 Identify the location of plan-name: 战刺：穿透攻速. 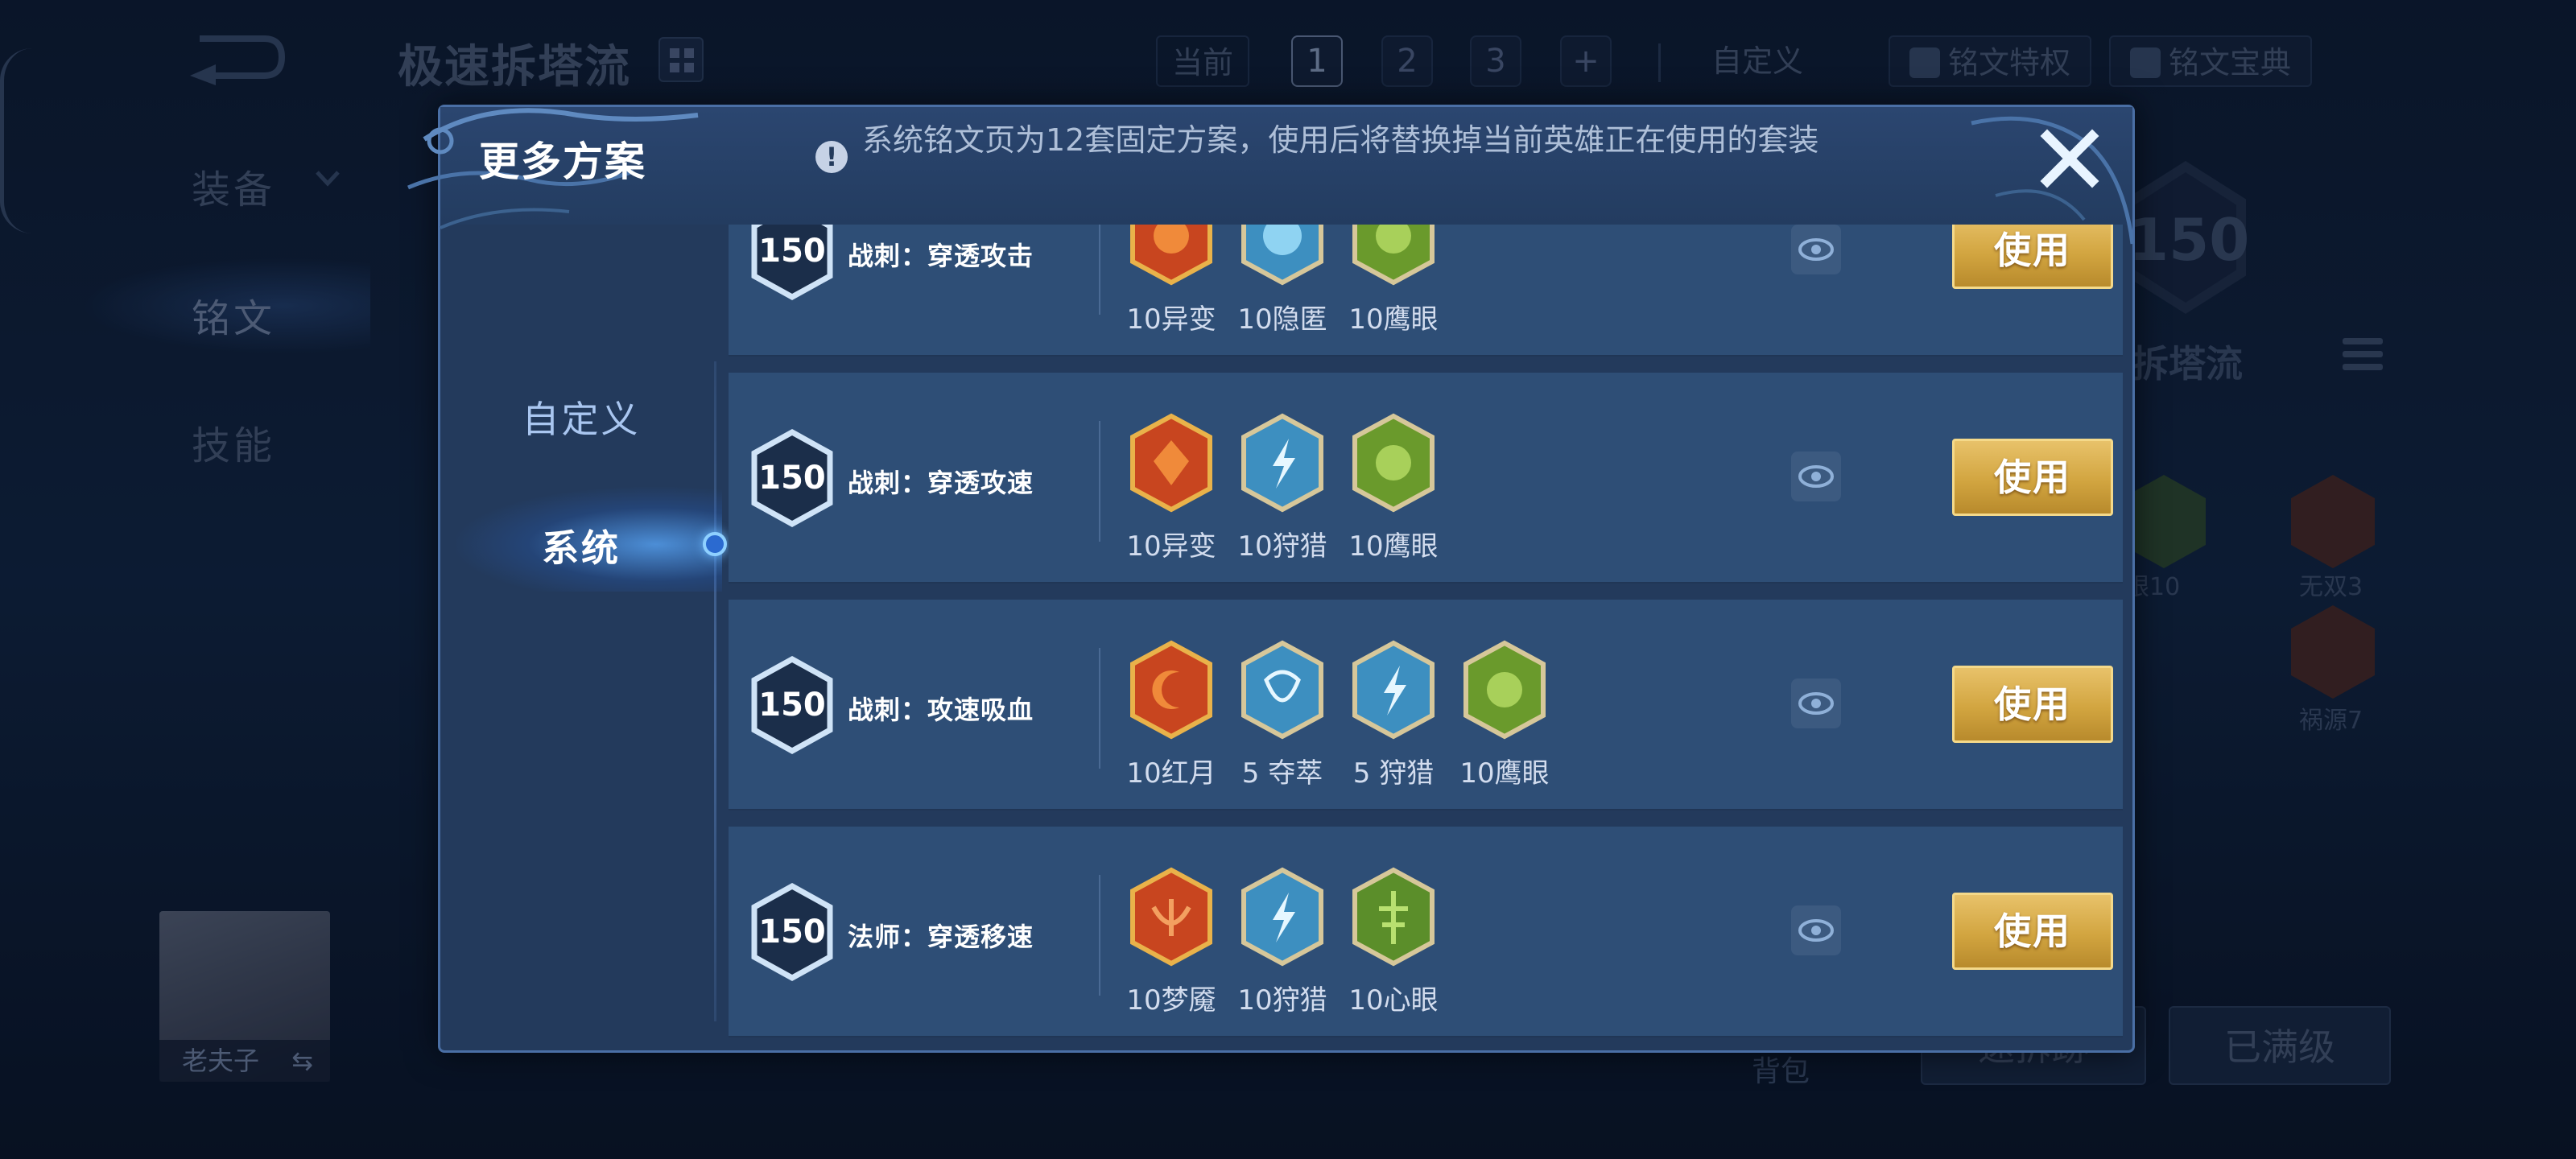
(941, 483).